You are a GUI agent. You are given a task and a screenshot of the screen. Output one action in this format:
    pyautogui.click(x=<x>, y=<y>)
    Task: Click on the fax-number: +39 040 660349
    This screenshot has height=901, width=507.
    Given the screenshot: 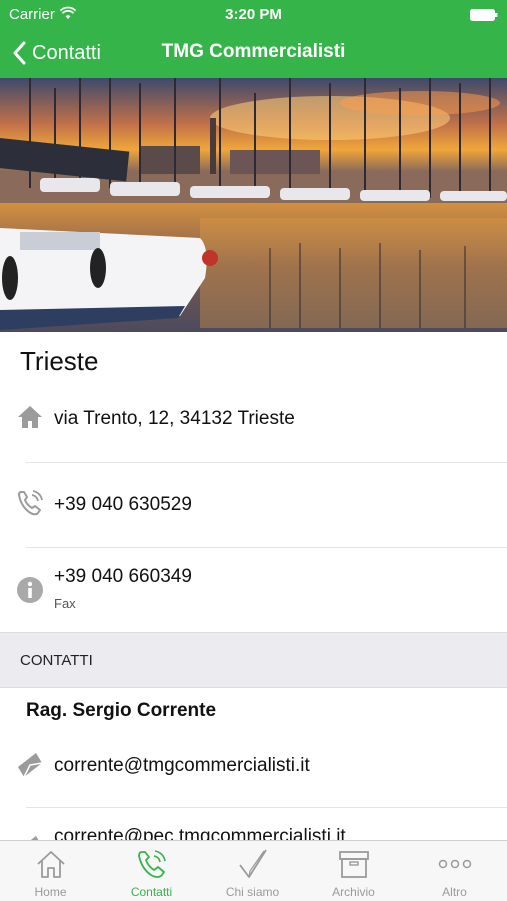 What is the action you would take?
    pyautogui.click(x=123, y=576)
    